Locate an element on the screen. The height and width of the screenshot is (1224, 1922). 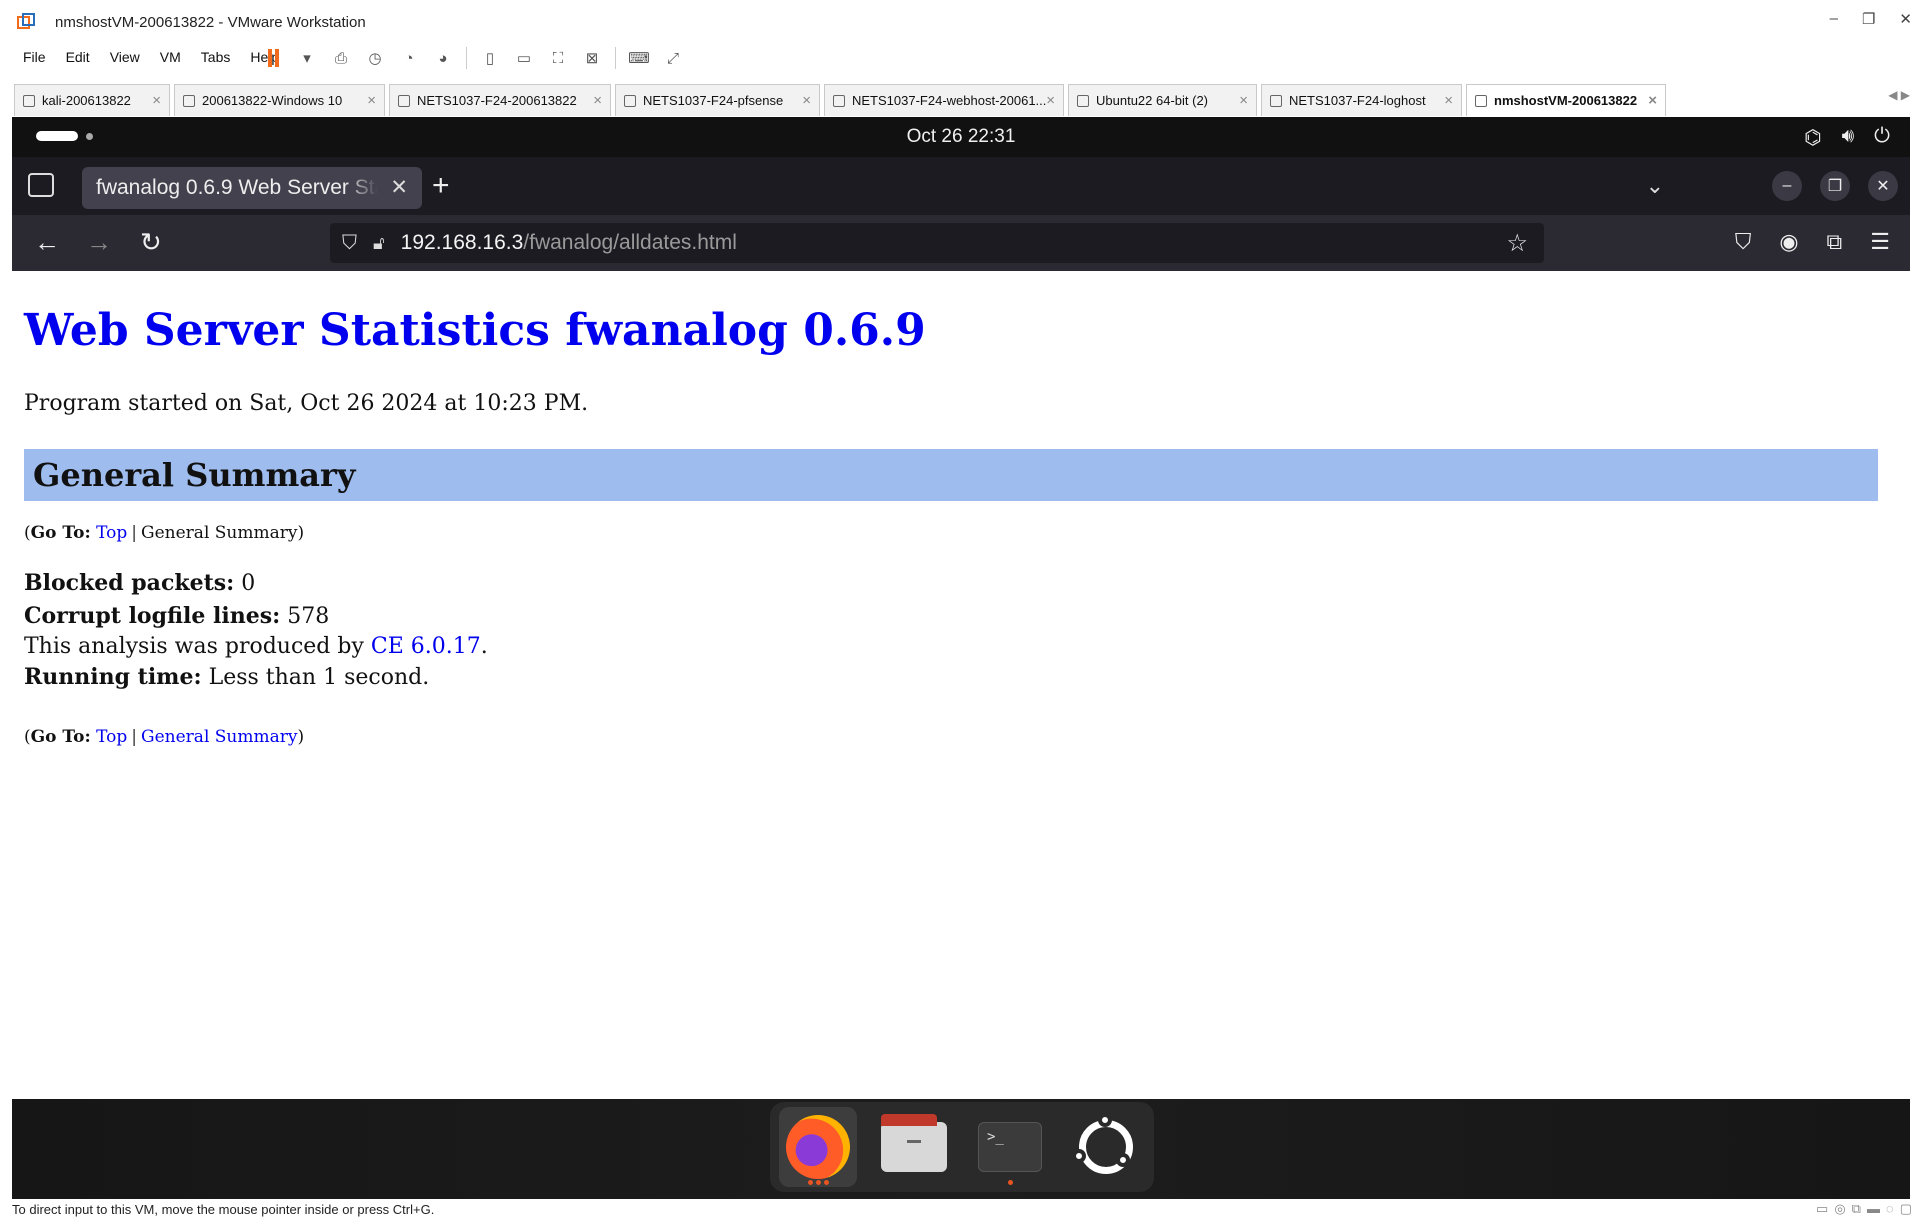
menubar: File Edit View VM Tabs Help is located at coordinates (150, 57).